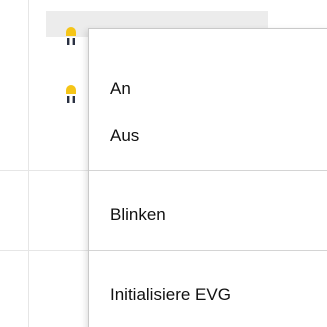 The height and width of the screenshot is (327, 327). I want to click on menu-item-label: Blinken, so click(138, 214).